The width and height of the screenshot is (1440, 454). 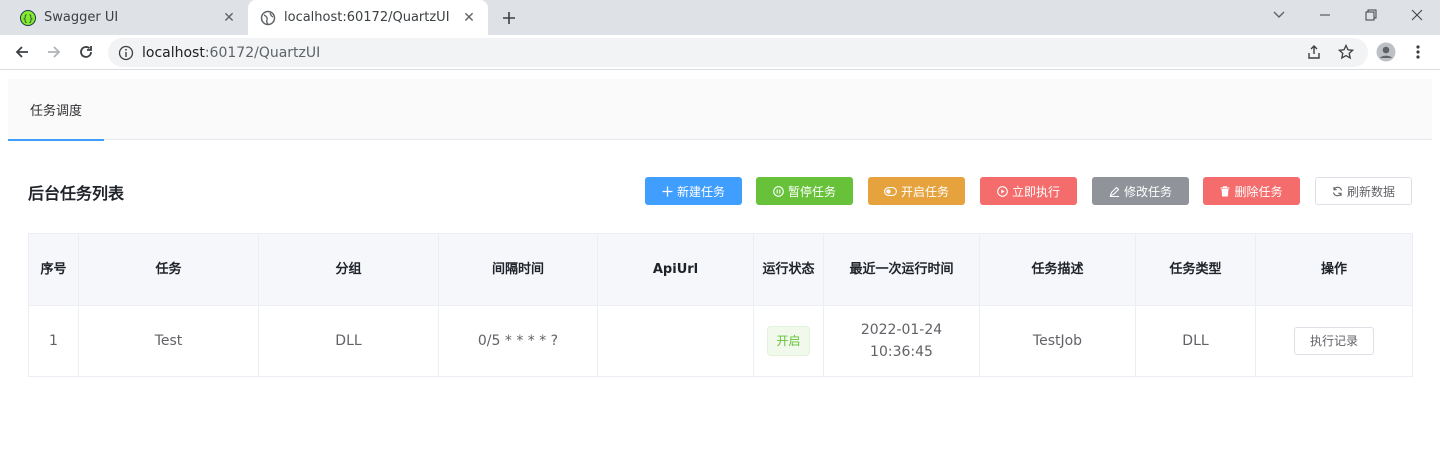 What do you see at coordinates (1386, 52) in the screenshot?
I see `profile-avatar-icon` at bounding box center [1386, 52].